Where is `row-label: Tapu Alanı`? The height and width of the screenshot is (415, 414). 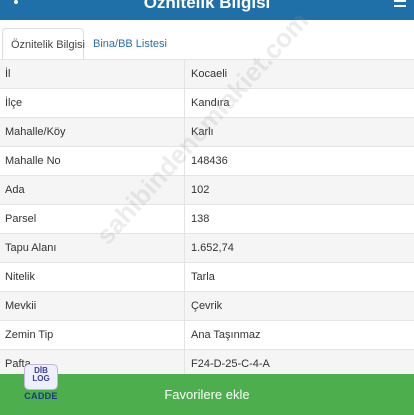 row-label: Tapu Alanı is located at coordinates (31, 248).